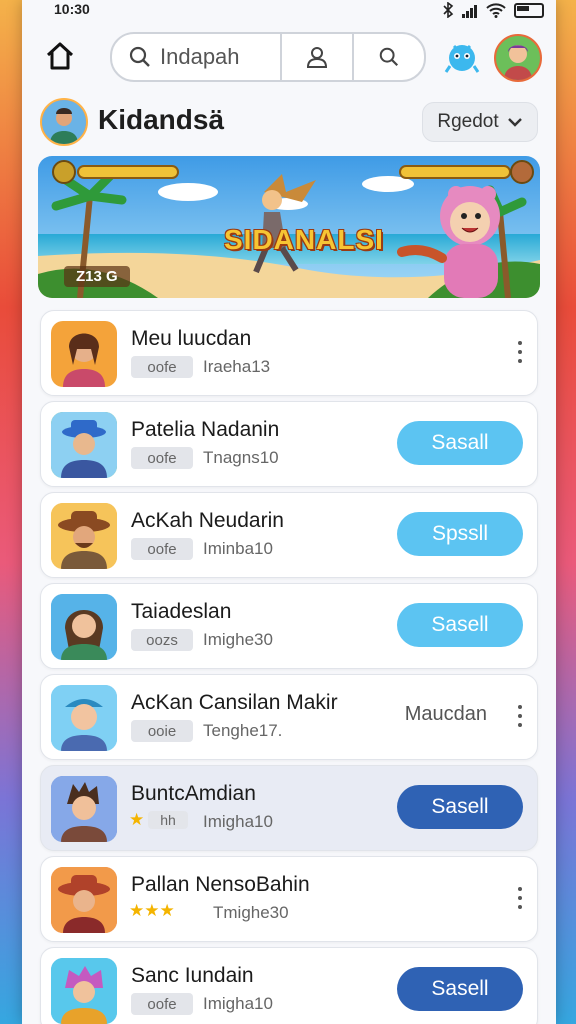 The image size is (576, 1024). Describe the element at coordinates (289, 353) in the screenshot. I see `list-item: Meu luucdan oofe Iraeha13` at that location.